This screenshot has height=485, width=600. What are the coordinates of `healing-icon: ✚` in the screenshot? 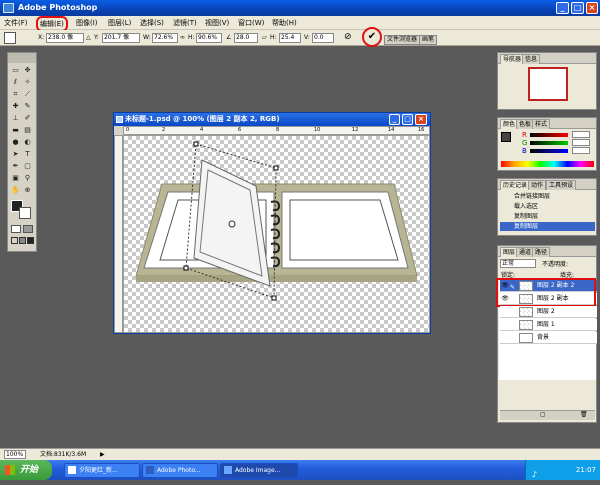 It's located at (15, 106).